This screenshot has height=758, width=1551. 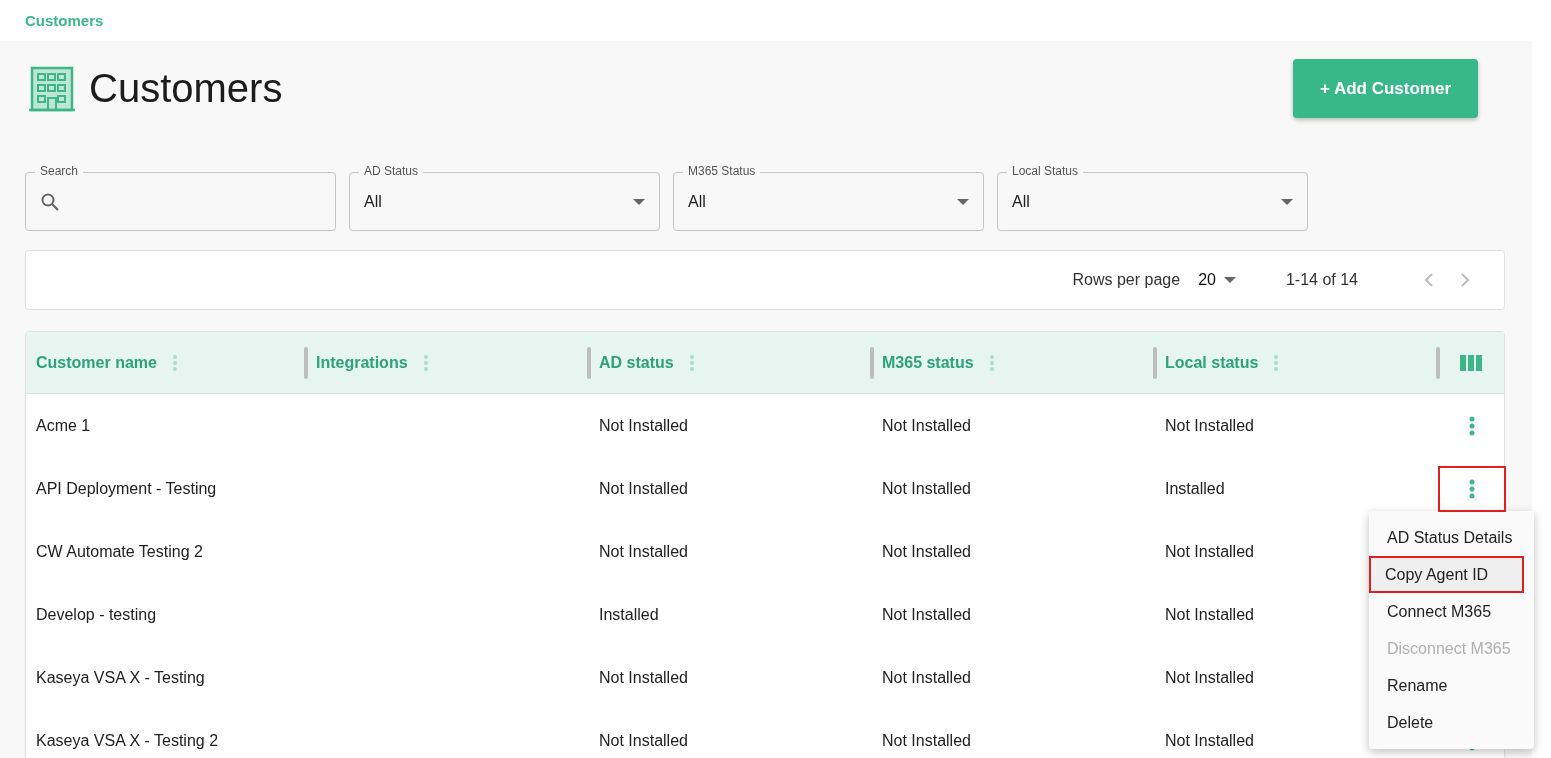 What do you see at coordinates (1451, 611) in the screenshot?
I see `menu-item: Connect M365` at bounding box center [1451, 611].